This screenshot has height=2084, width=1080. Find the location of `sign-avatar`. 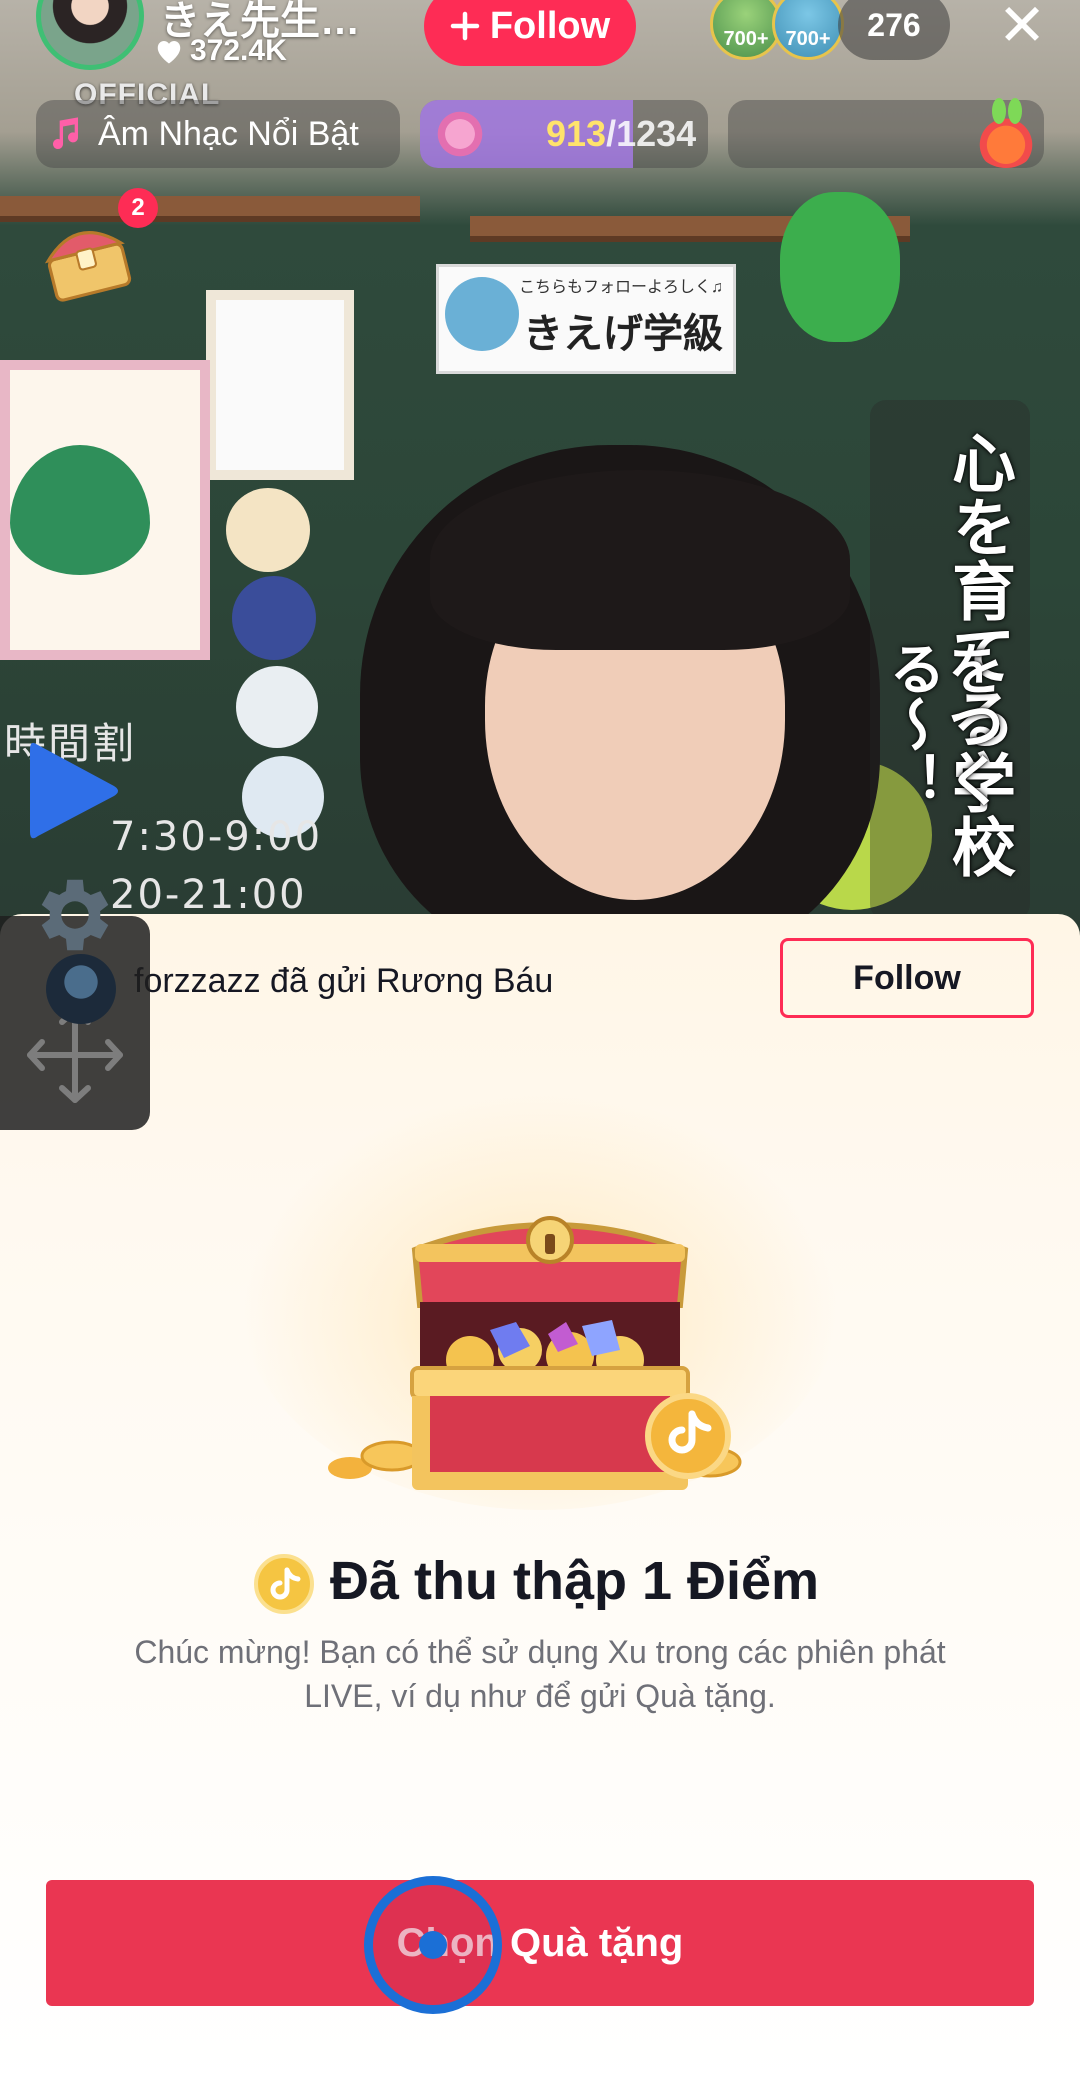

sign-avatar is located at coordinates (482, 314).